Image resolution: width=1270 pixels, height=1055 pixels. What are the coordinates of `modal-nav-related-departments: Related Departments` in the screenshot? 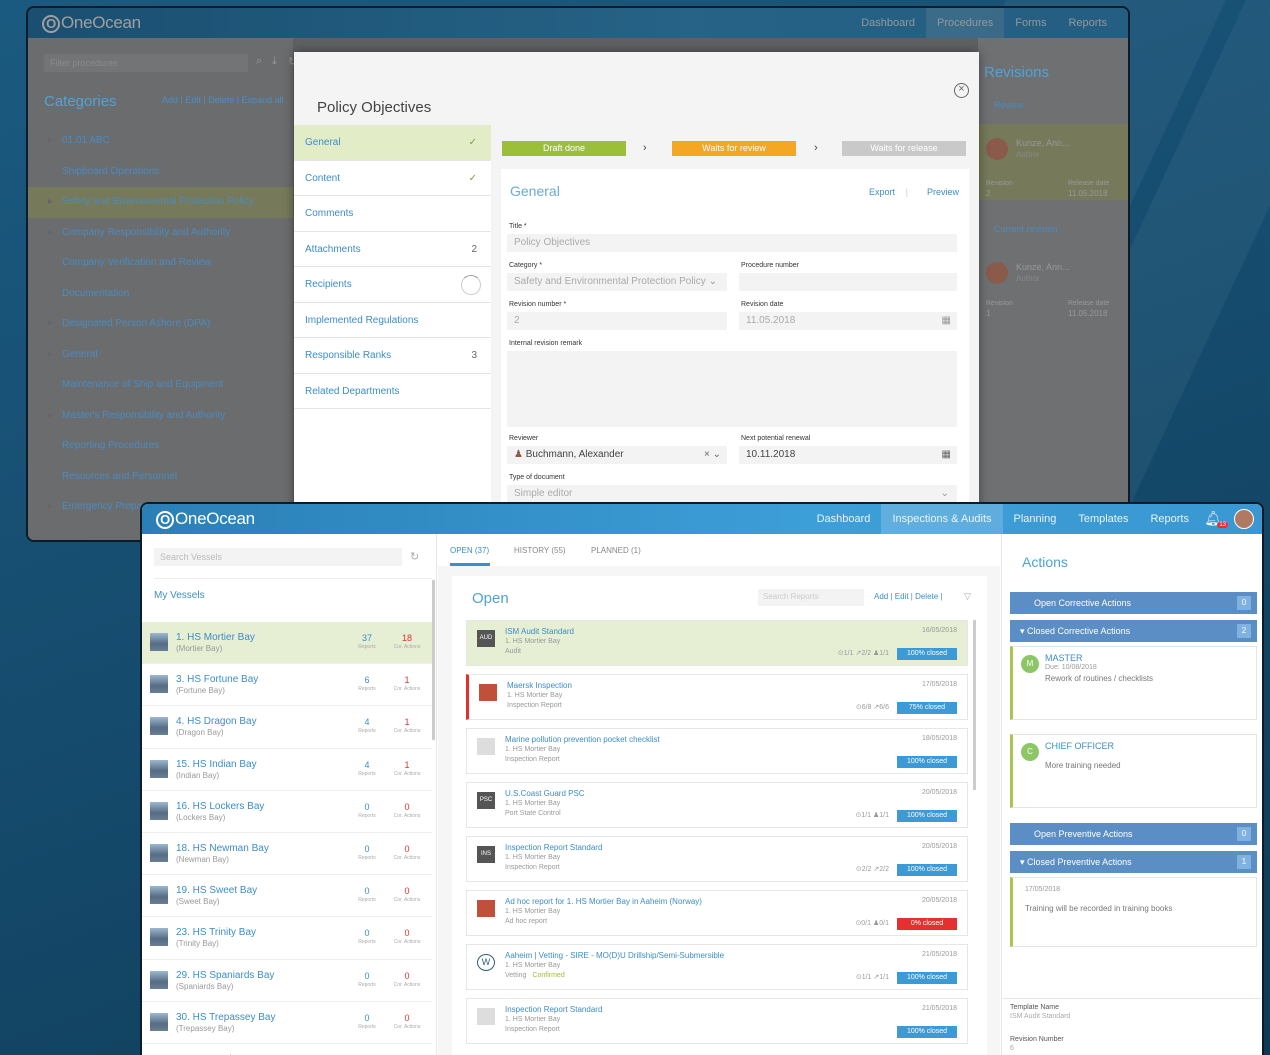 It's located at (392, 391).